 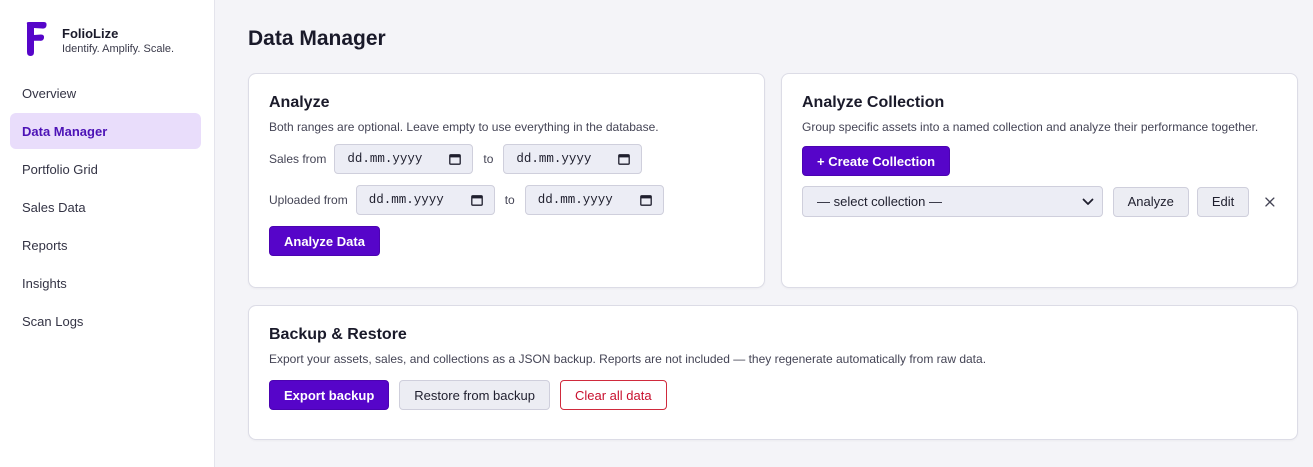 What do you see at coordinates (575, 200) in the screenshot?
I see `uploaded-to-date-text: dd.mm.yyyy` at bounding box center [575, 200].